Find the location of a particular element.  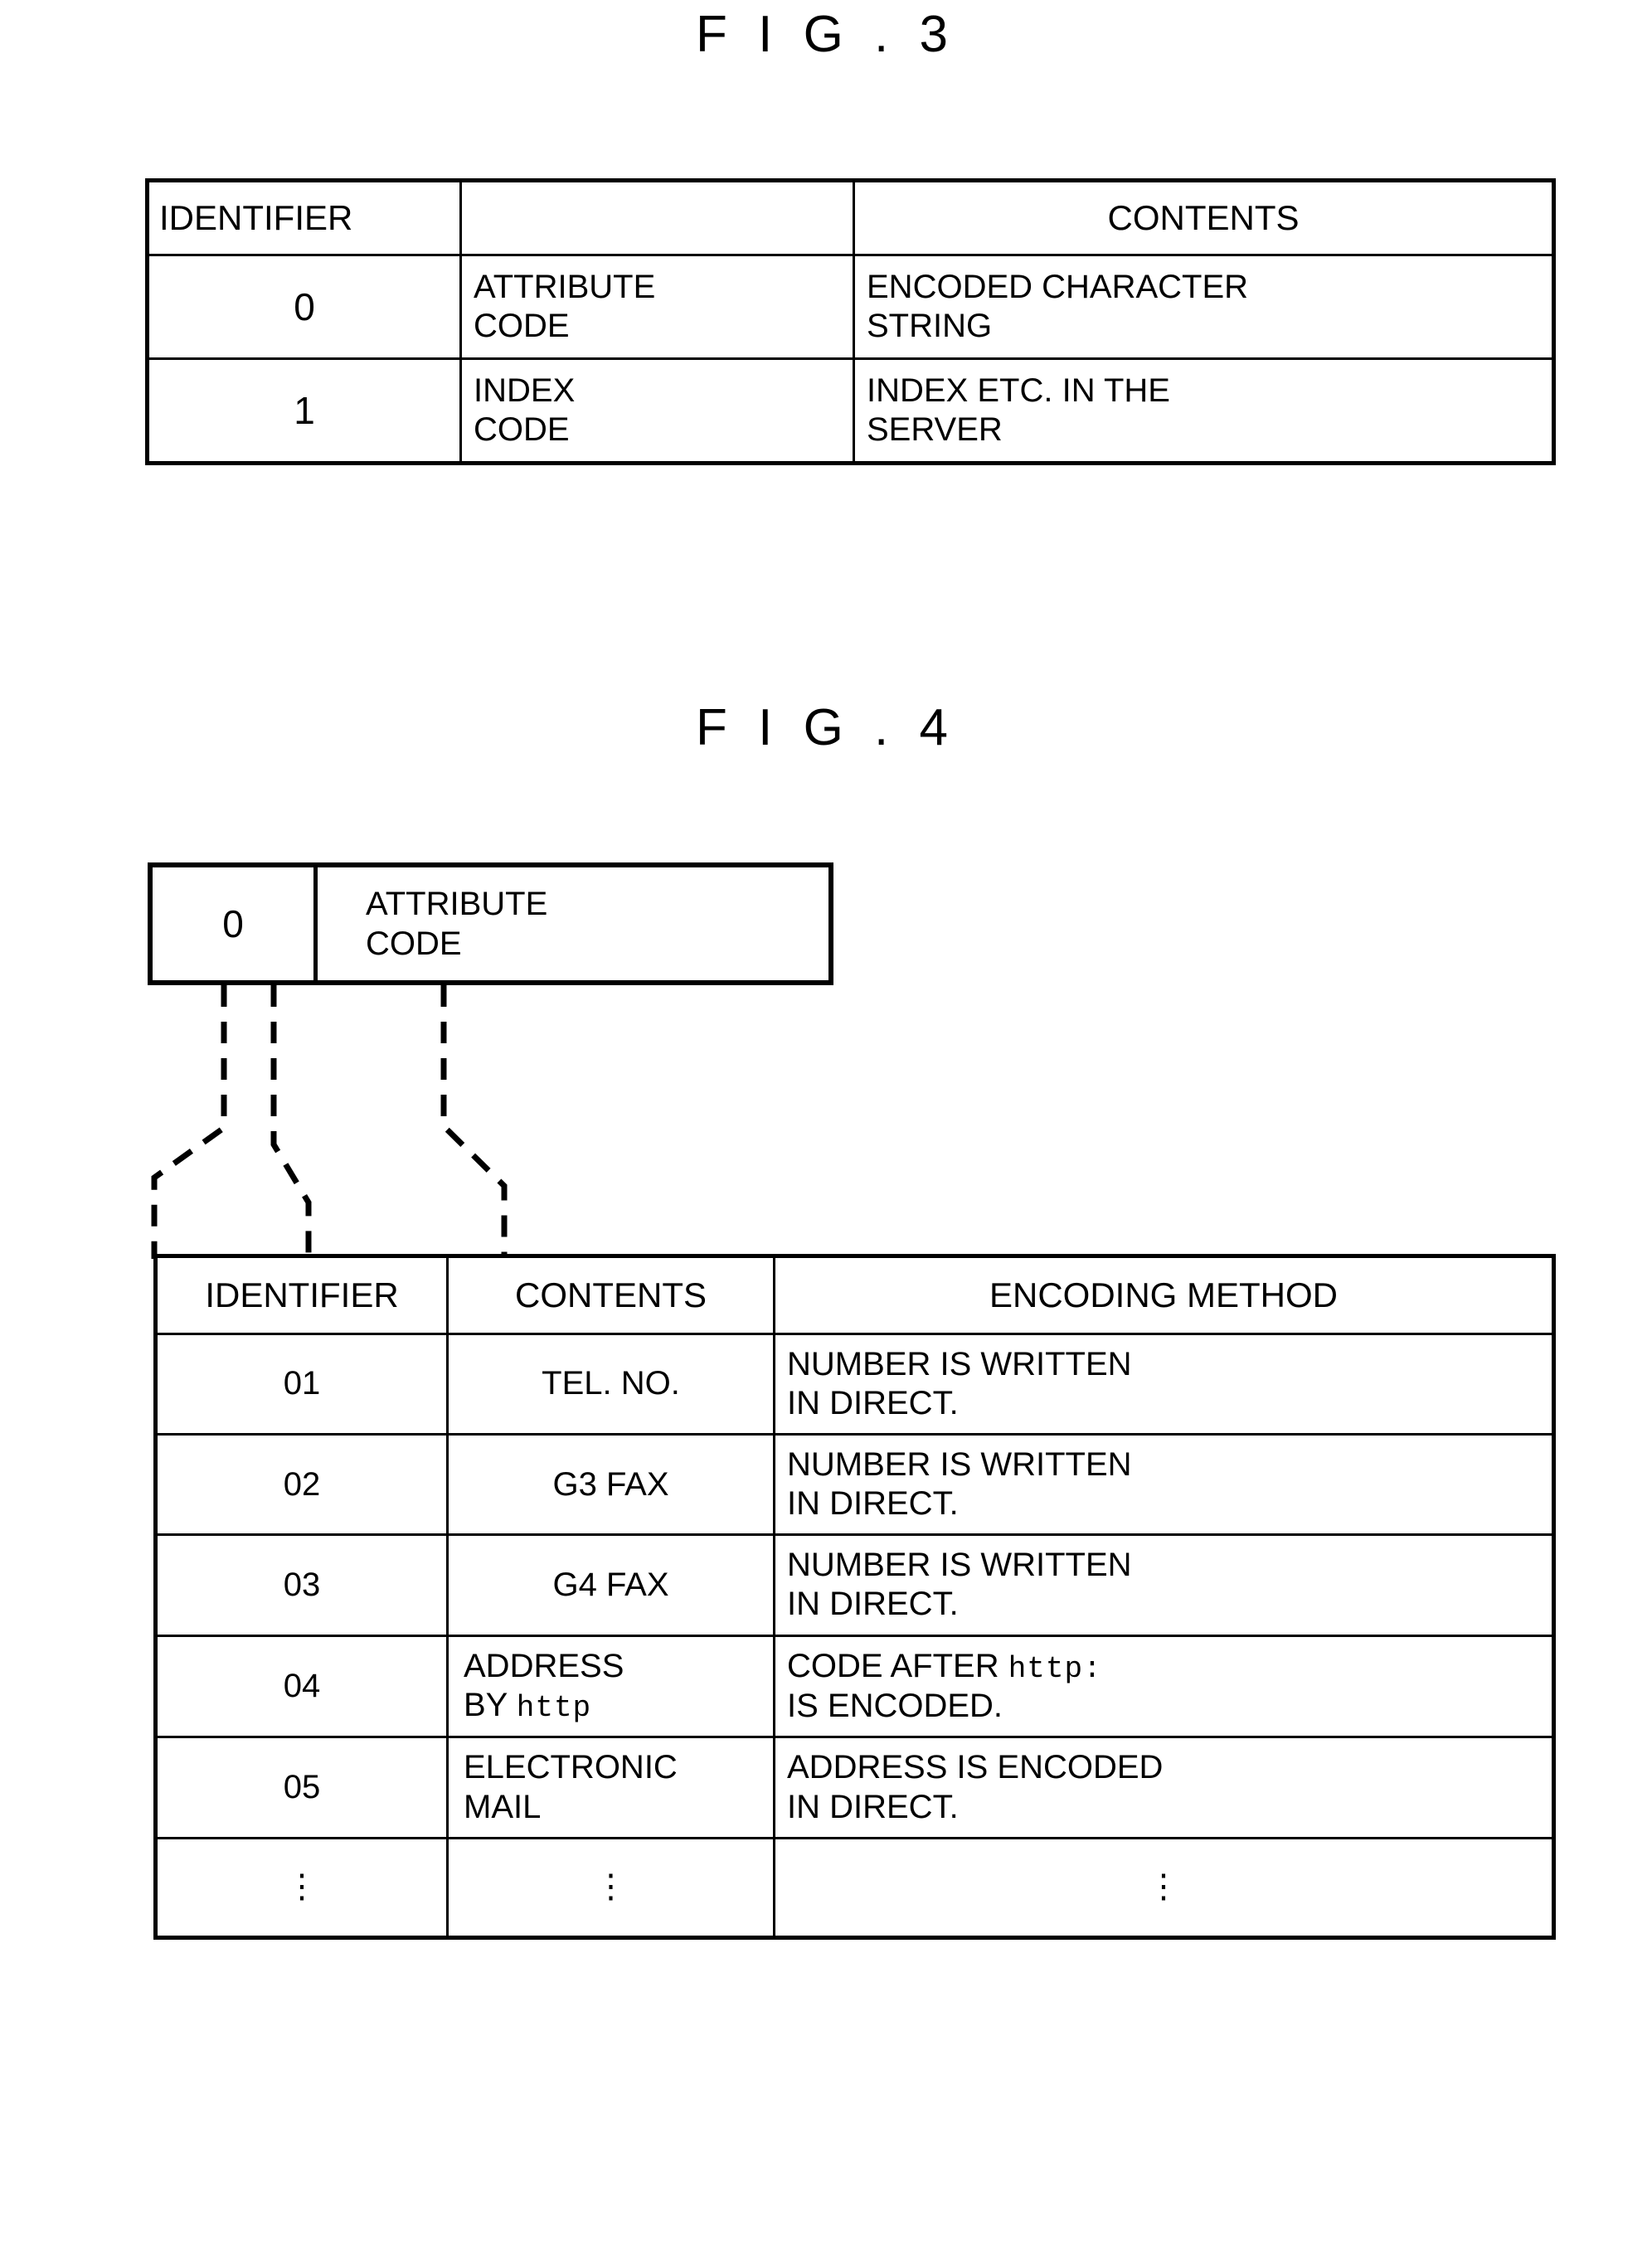

cell-identifier: 02 is located at coordinates (301, 1484).